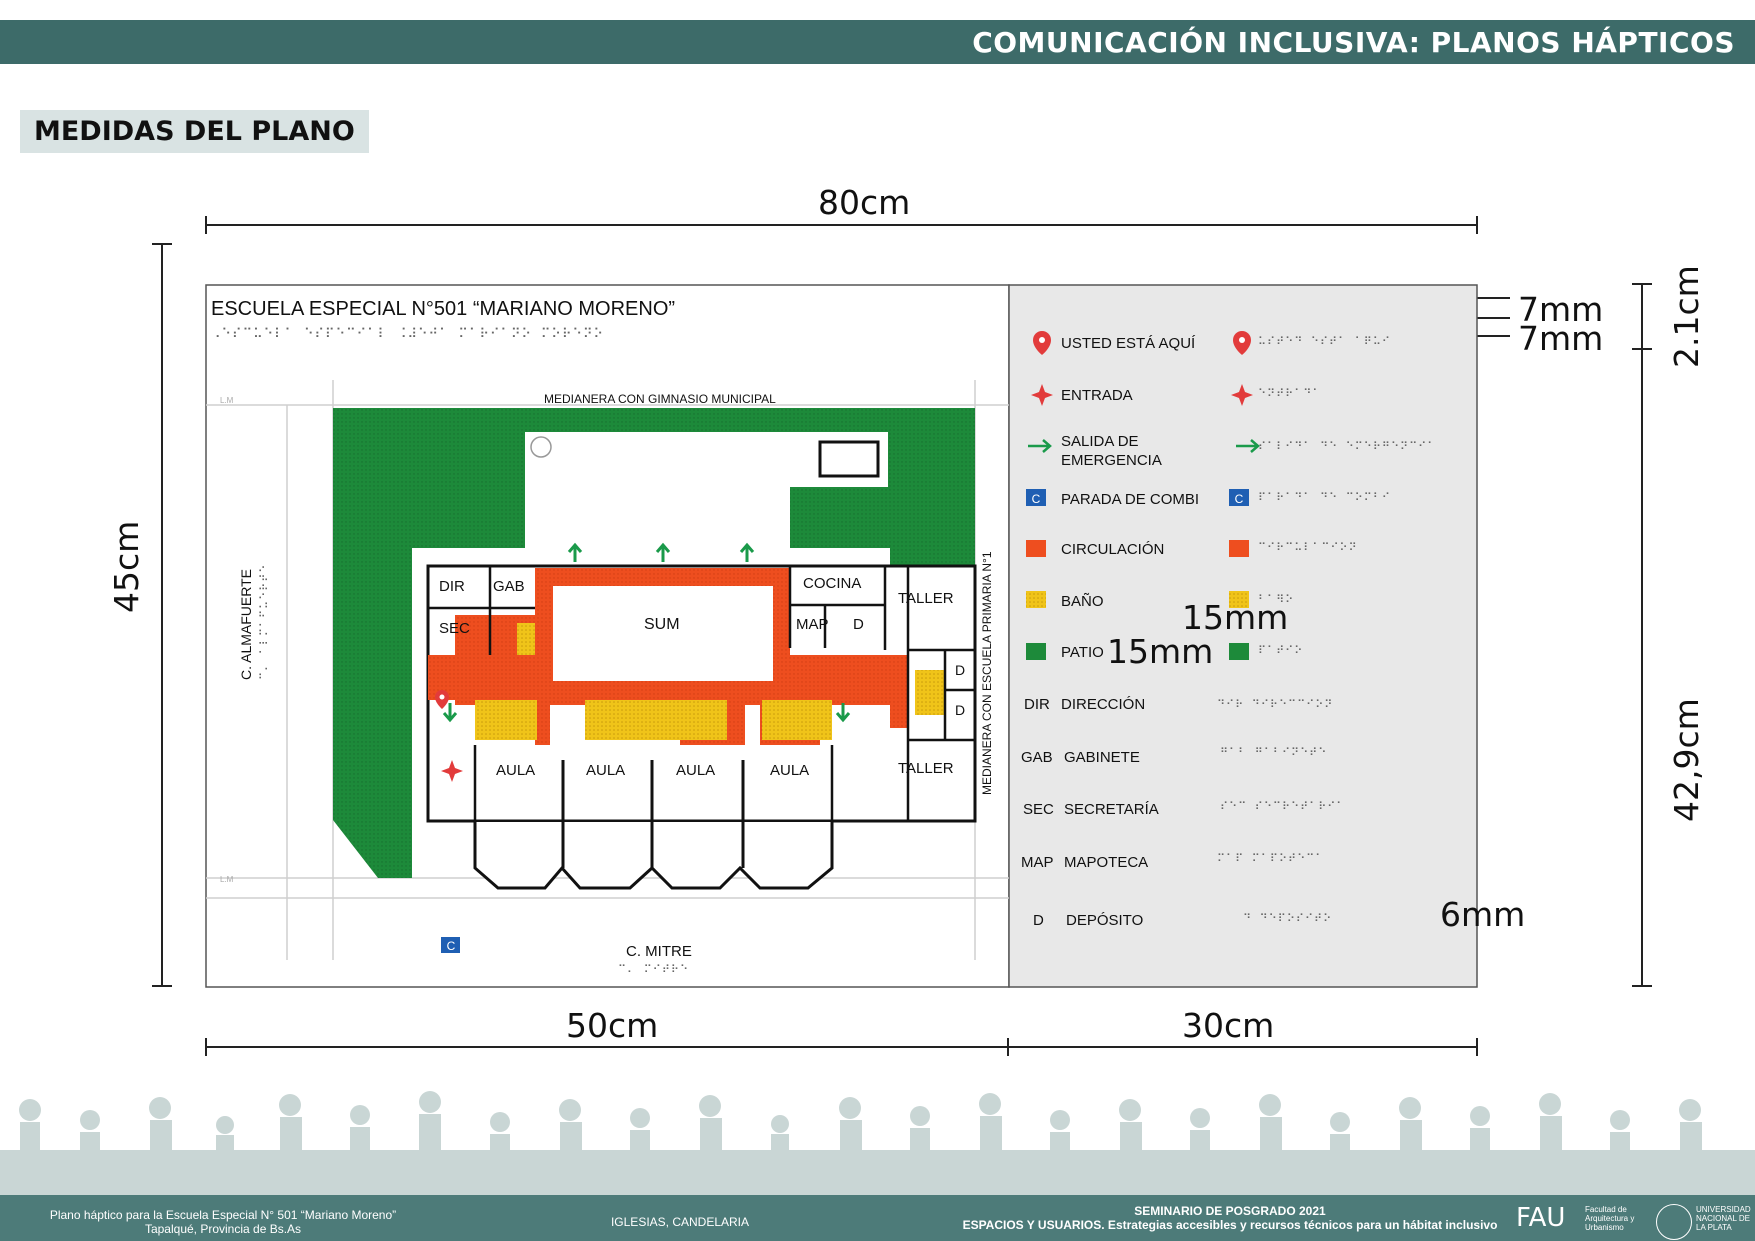  I want to click on room-gab: GAB, so click(509, 586).